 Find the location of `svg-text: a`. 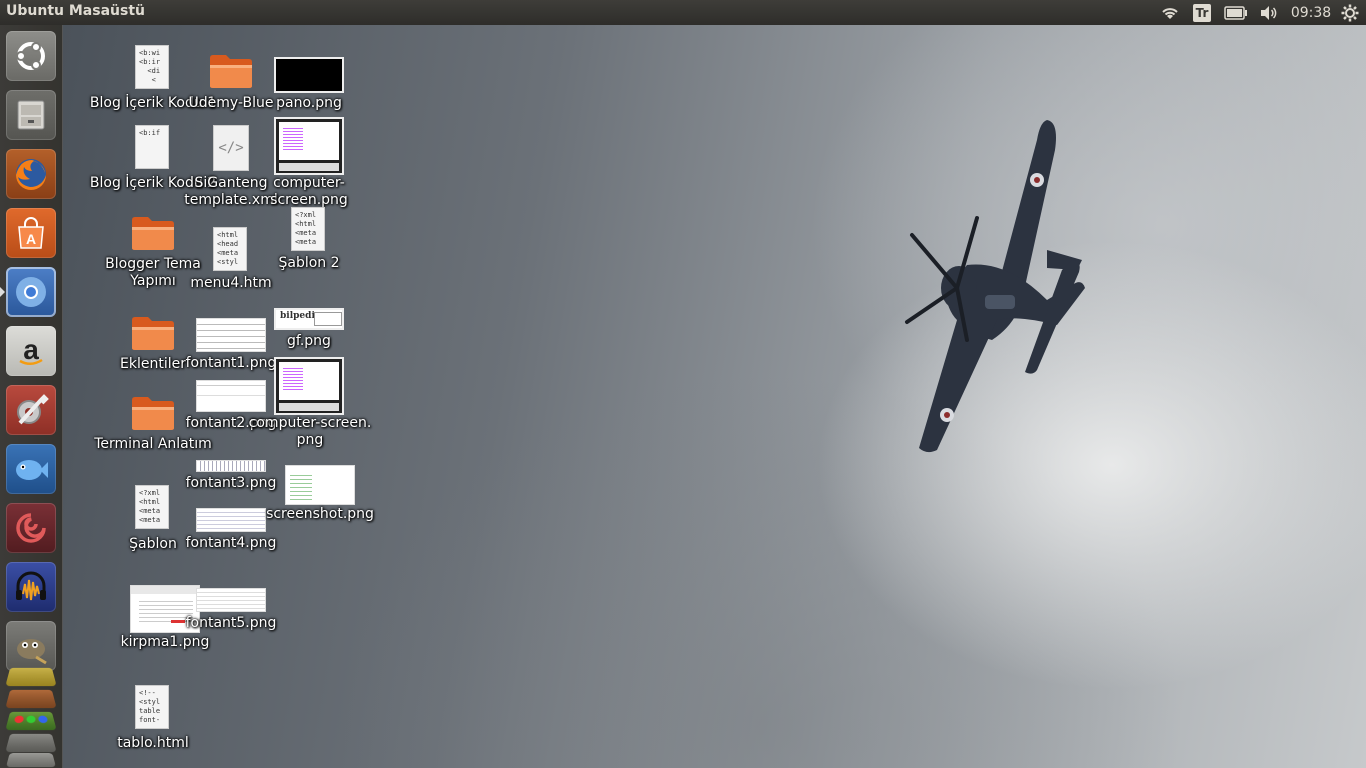

svg-text: a is located at coordinates (31, 349).